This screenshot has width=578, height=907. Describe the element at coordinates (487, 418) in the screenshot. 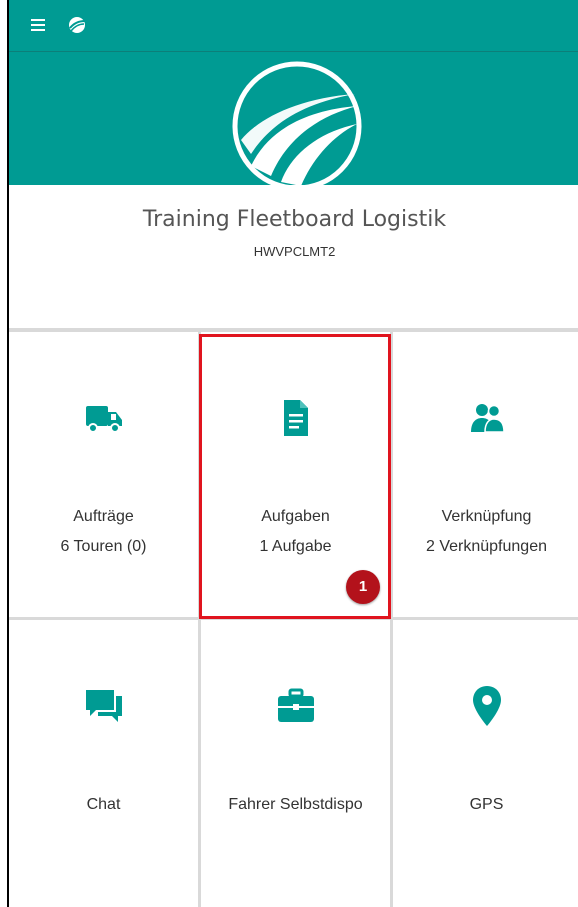

I see `people-icon` at that location.